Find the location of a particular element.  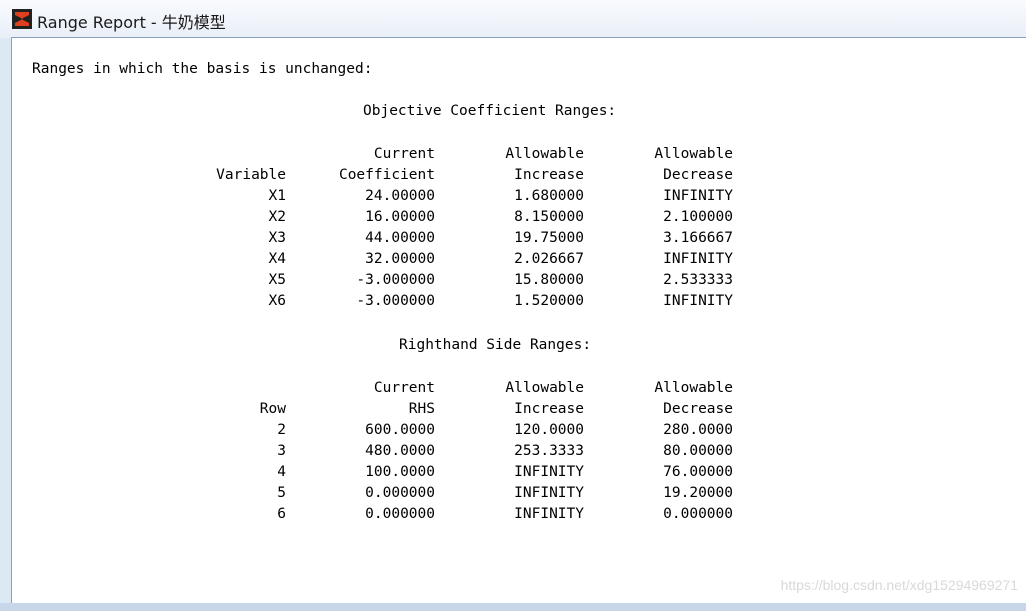

objective-cell-label: X5 is located at coordinates (277, 280).